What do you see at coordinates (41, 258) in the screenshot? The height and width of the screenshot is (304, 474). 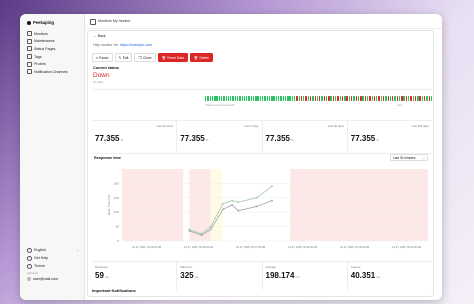 I see `help-label: Get Help` at bounding box center [41, 258].